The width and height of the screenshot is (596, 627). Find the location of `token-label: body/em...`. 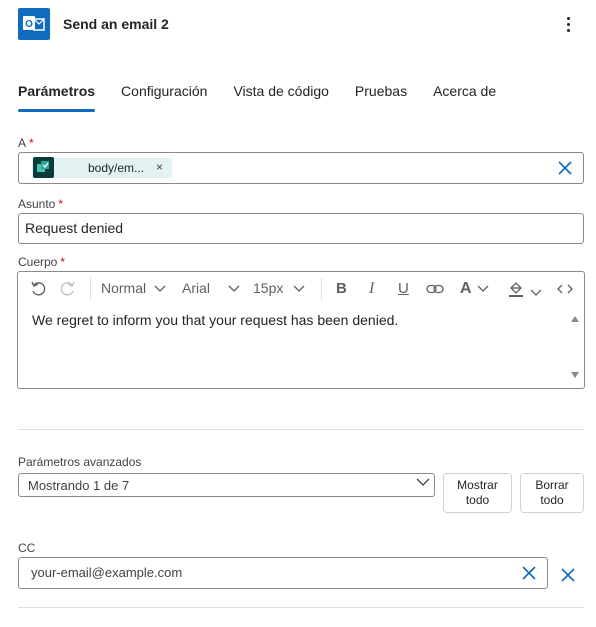

token-label: body/em... is located at coordinates (116, 168).